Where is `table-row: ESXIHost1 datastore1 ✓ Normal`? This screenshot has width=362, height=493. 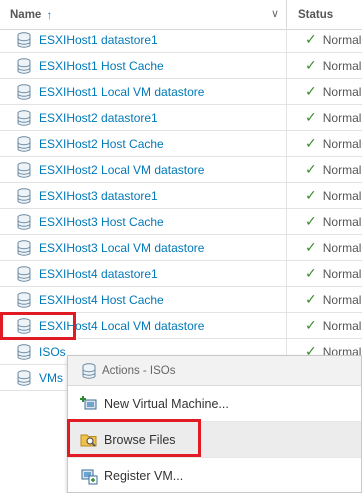
table-row: ESXIHost1 datastore1 ✓ Normal is located at coordinates (181, 40).